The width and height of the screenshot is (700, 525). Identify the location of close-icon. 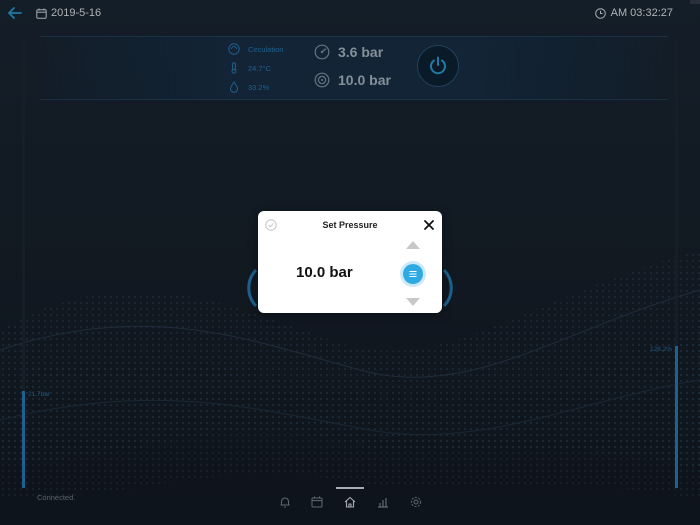
(429, 225).